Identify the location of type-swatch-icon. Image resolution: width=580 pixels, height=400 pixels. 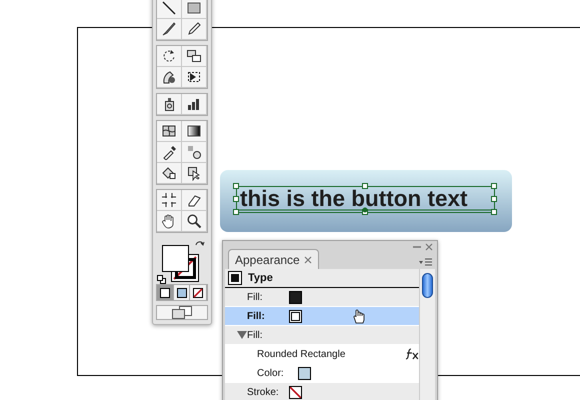
(235, 278).